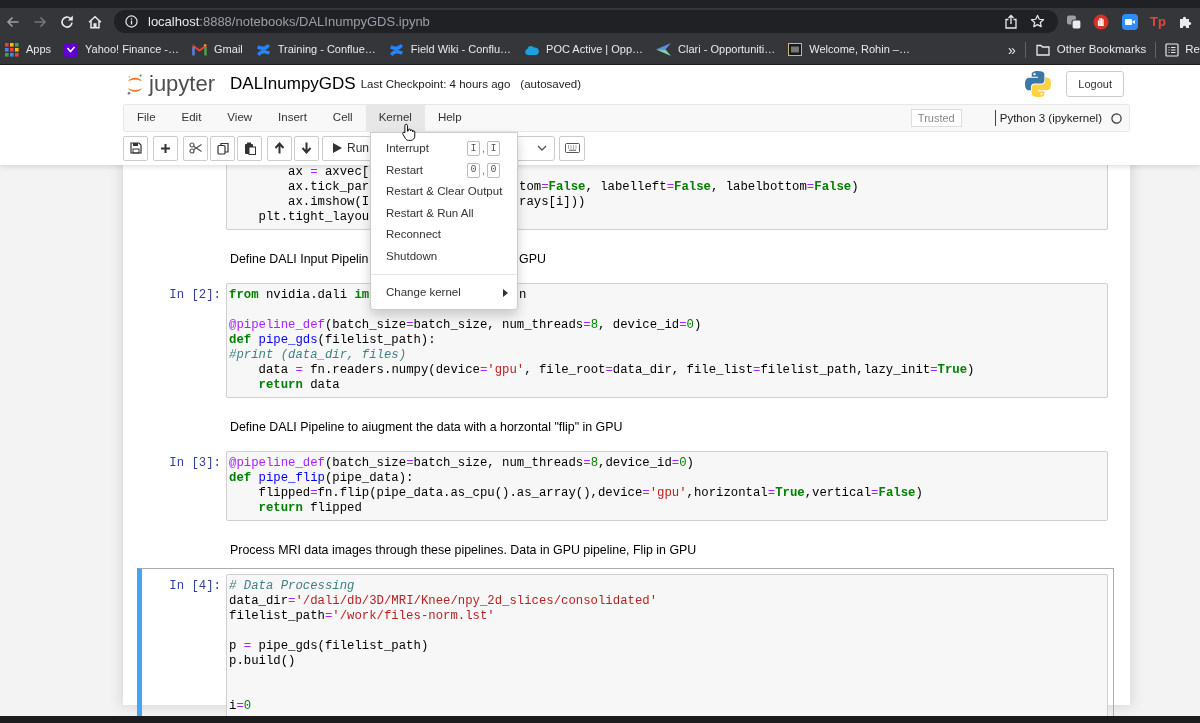 The height and width of the screenshot is (723, 1200). What do you see at coordinates (443, 601) in the screenshot?
I see `code-text: data_dir='/dali/db/3D/MRI/Knee/npy_2d_slices/consolidated'` at bounding box center [443, 601].